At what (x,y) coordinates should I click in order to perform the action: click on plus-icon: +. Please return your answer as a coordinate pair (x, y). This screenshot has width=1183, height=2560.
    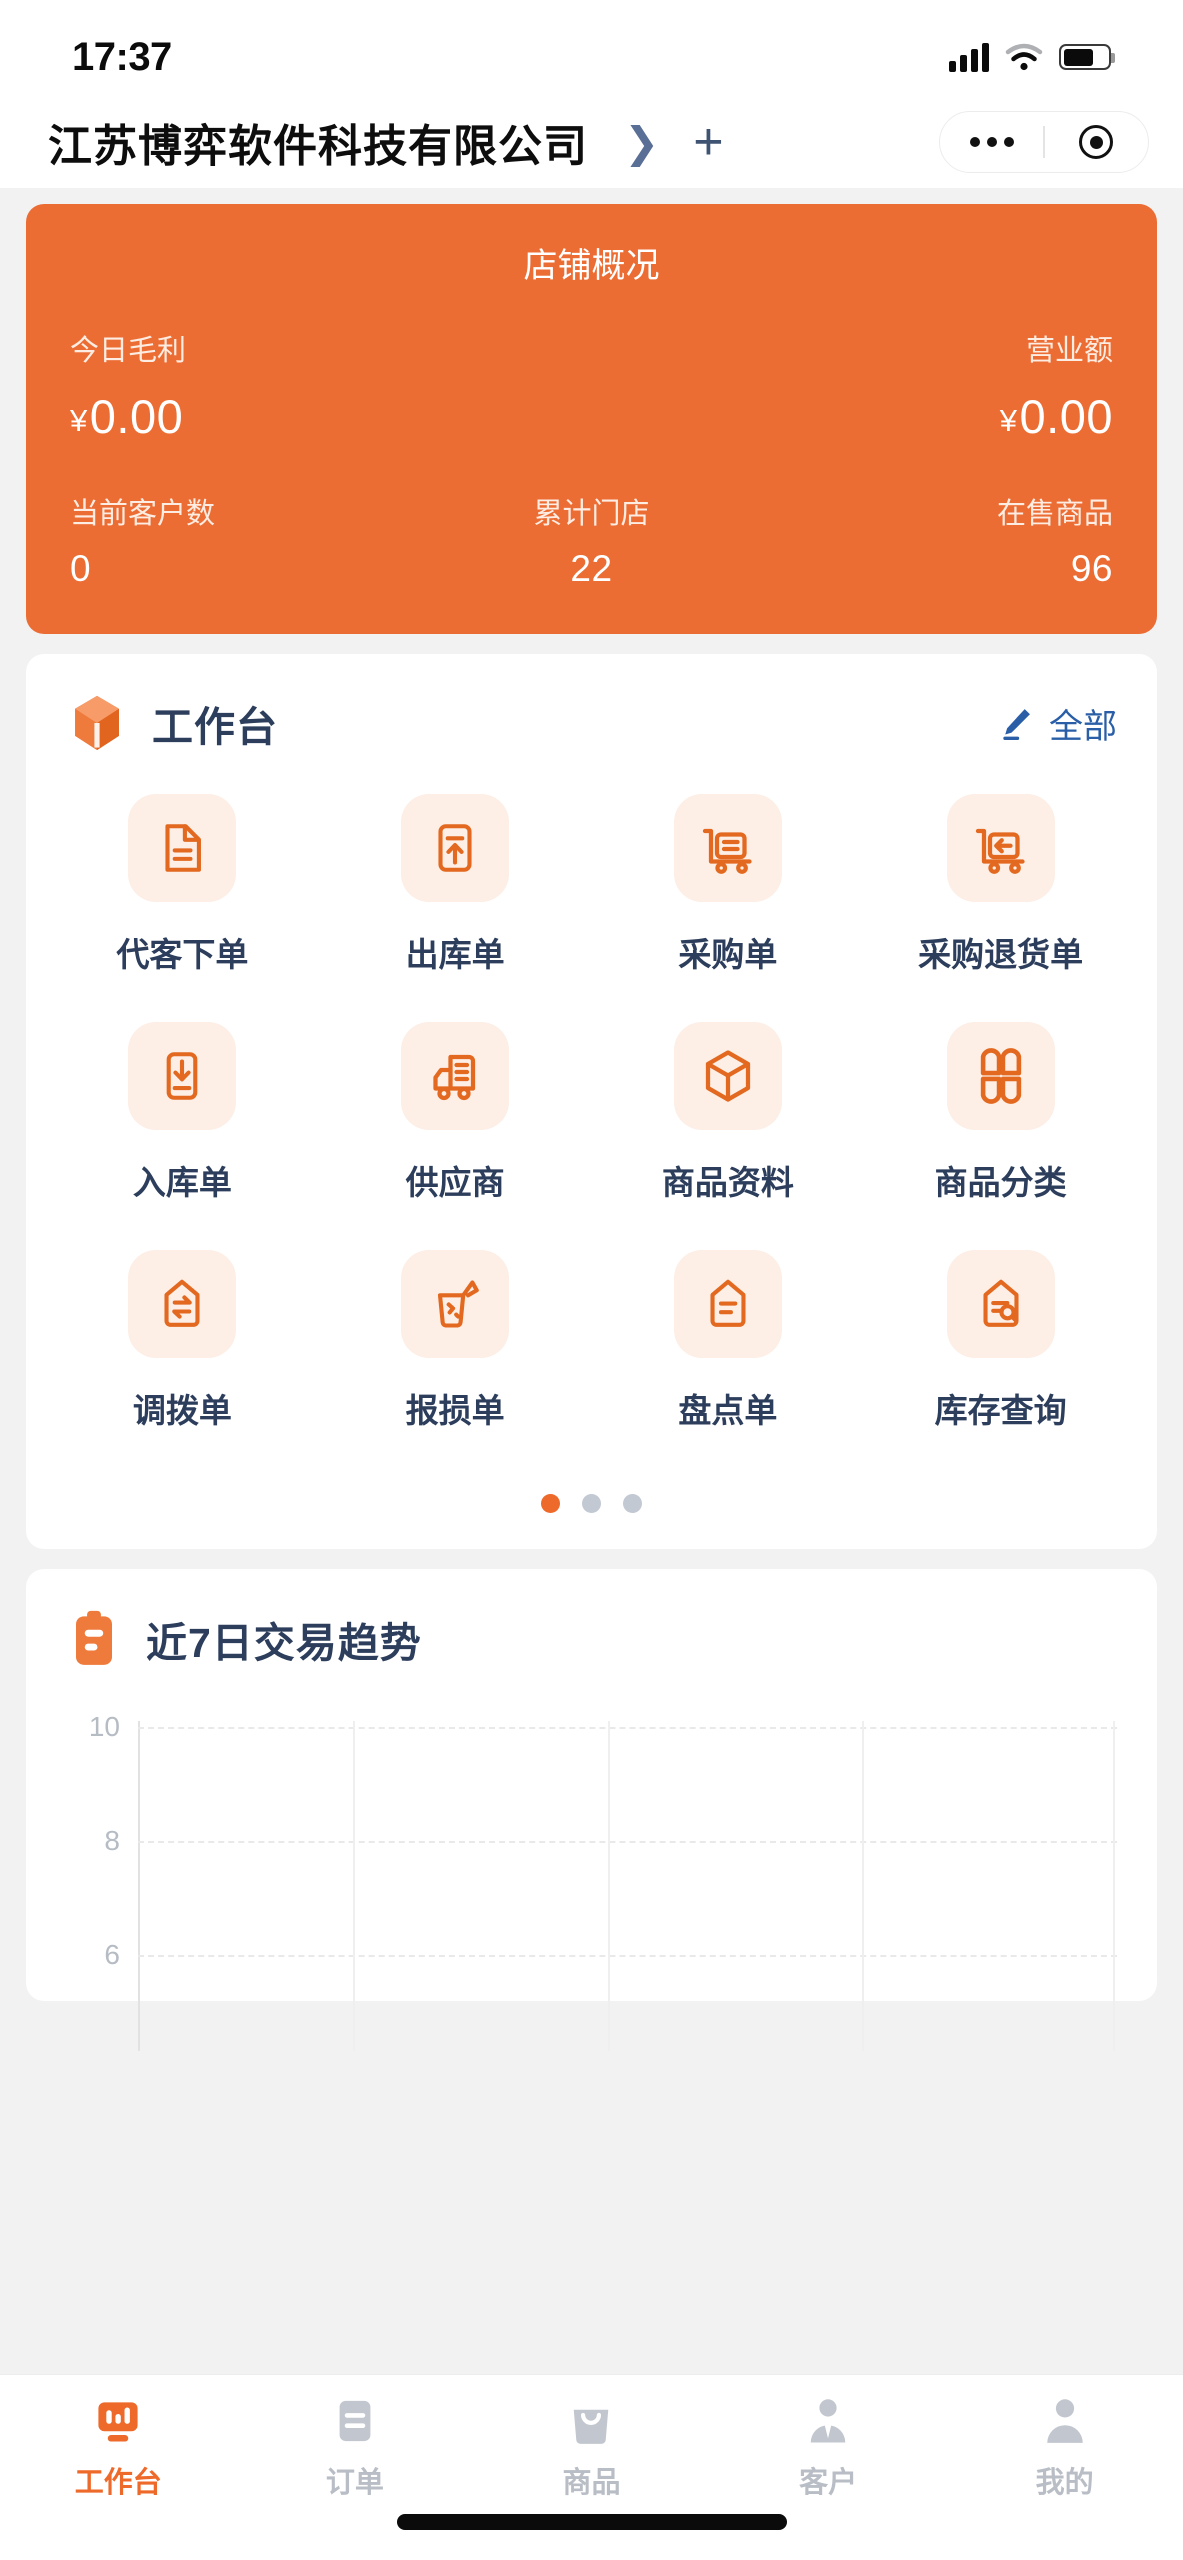
    Looking at the image, I should click on (708, 142).